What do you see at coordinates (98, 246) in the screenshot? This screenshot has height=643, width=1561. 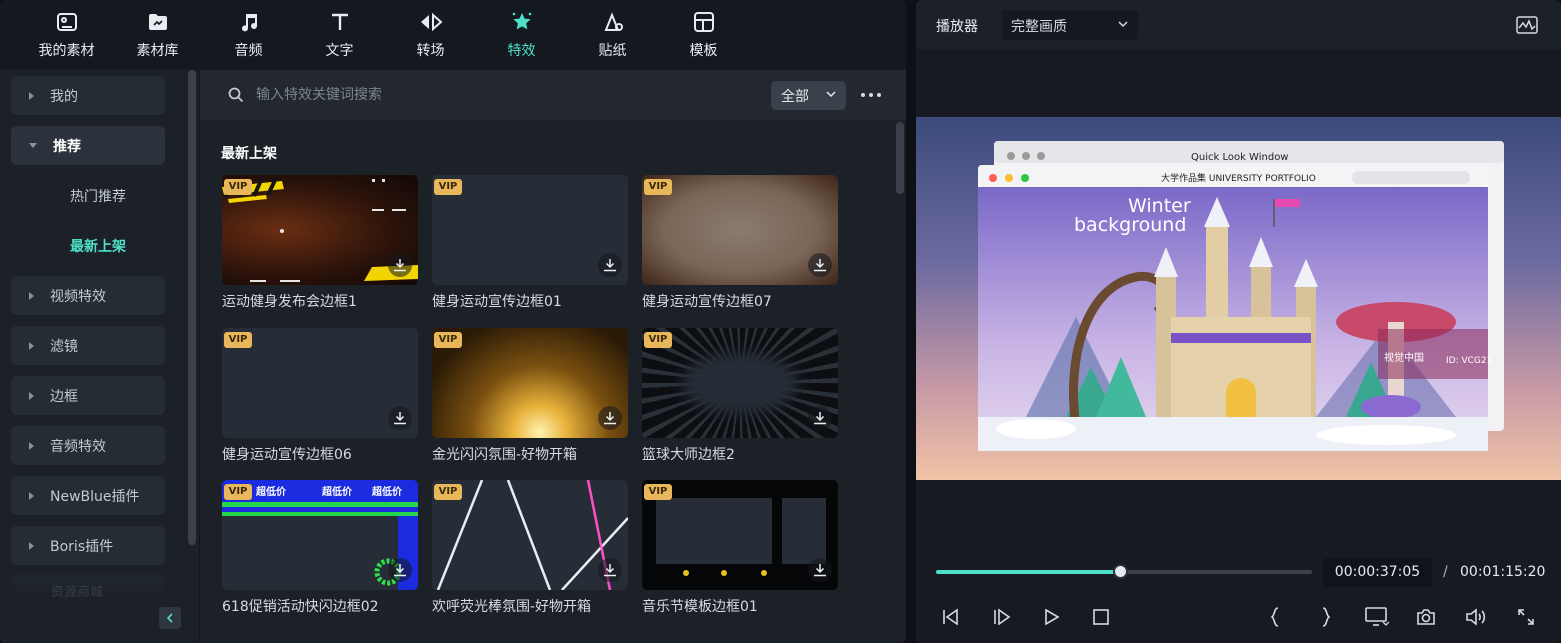 I see `sidebar-subitem-newest: 最新上架` at bounding box center [98, 246].